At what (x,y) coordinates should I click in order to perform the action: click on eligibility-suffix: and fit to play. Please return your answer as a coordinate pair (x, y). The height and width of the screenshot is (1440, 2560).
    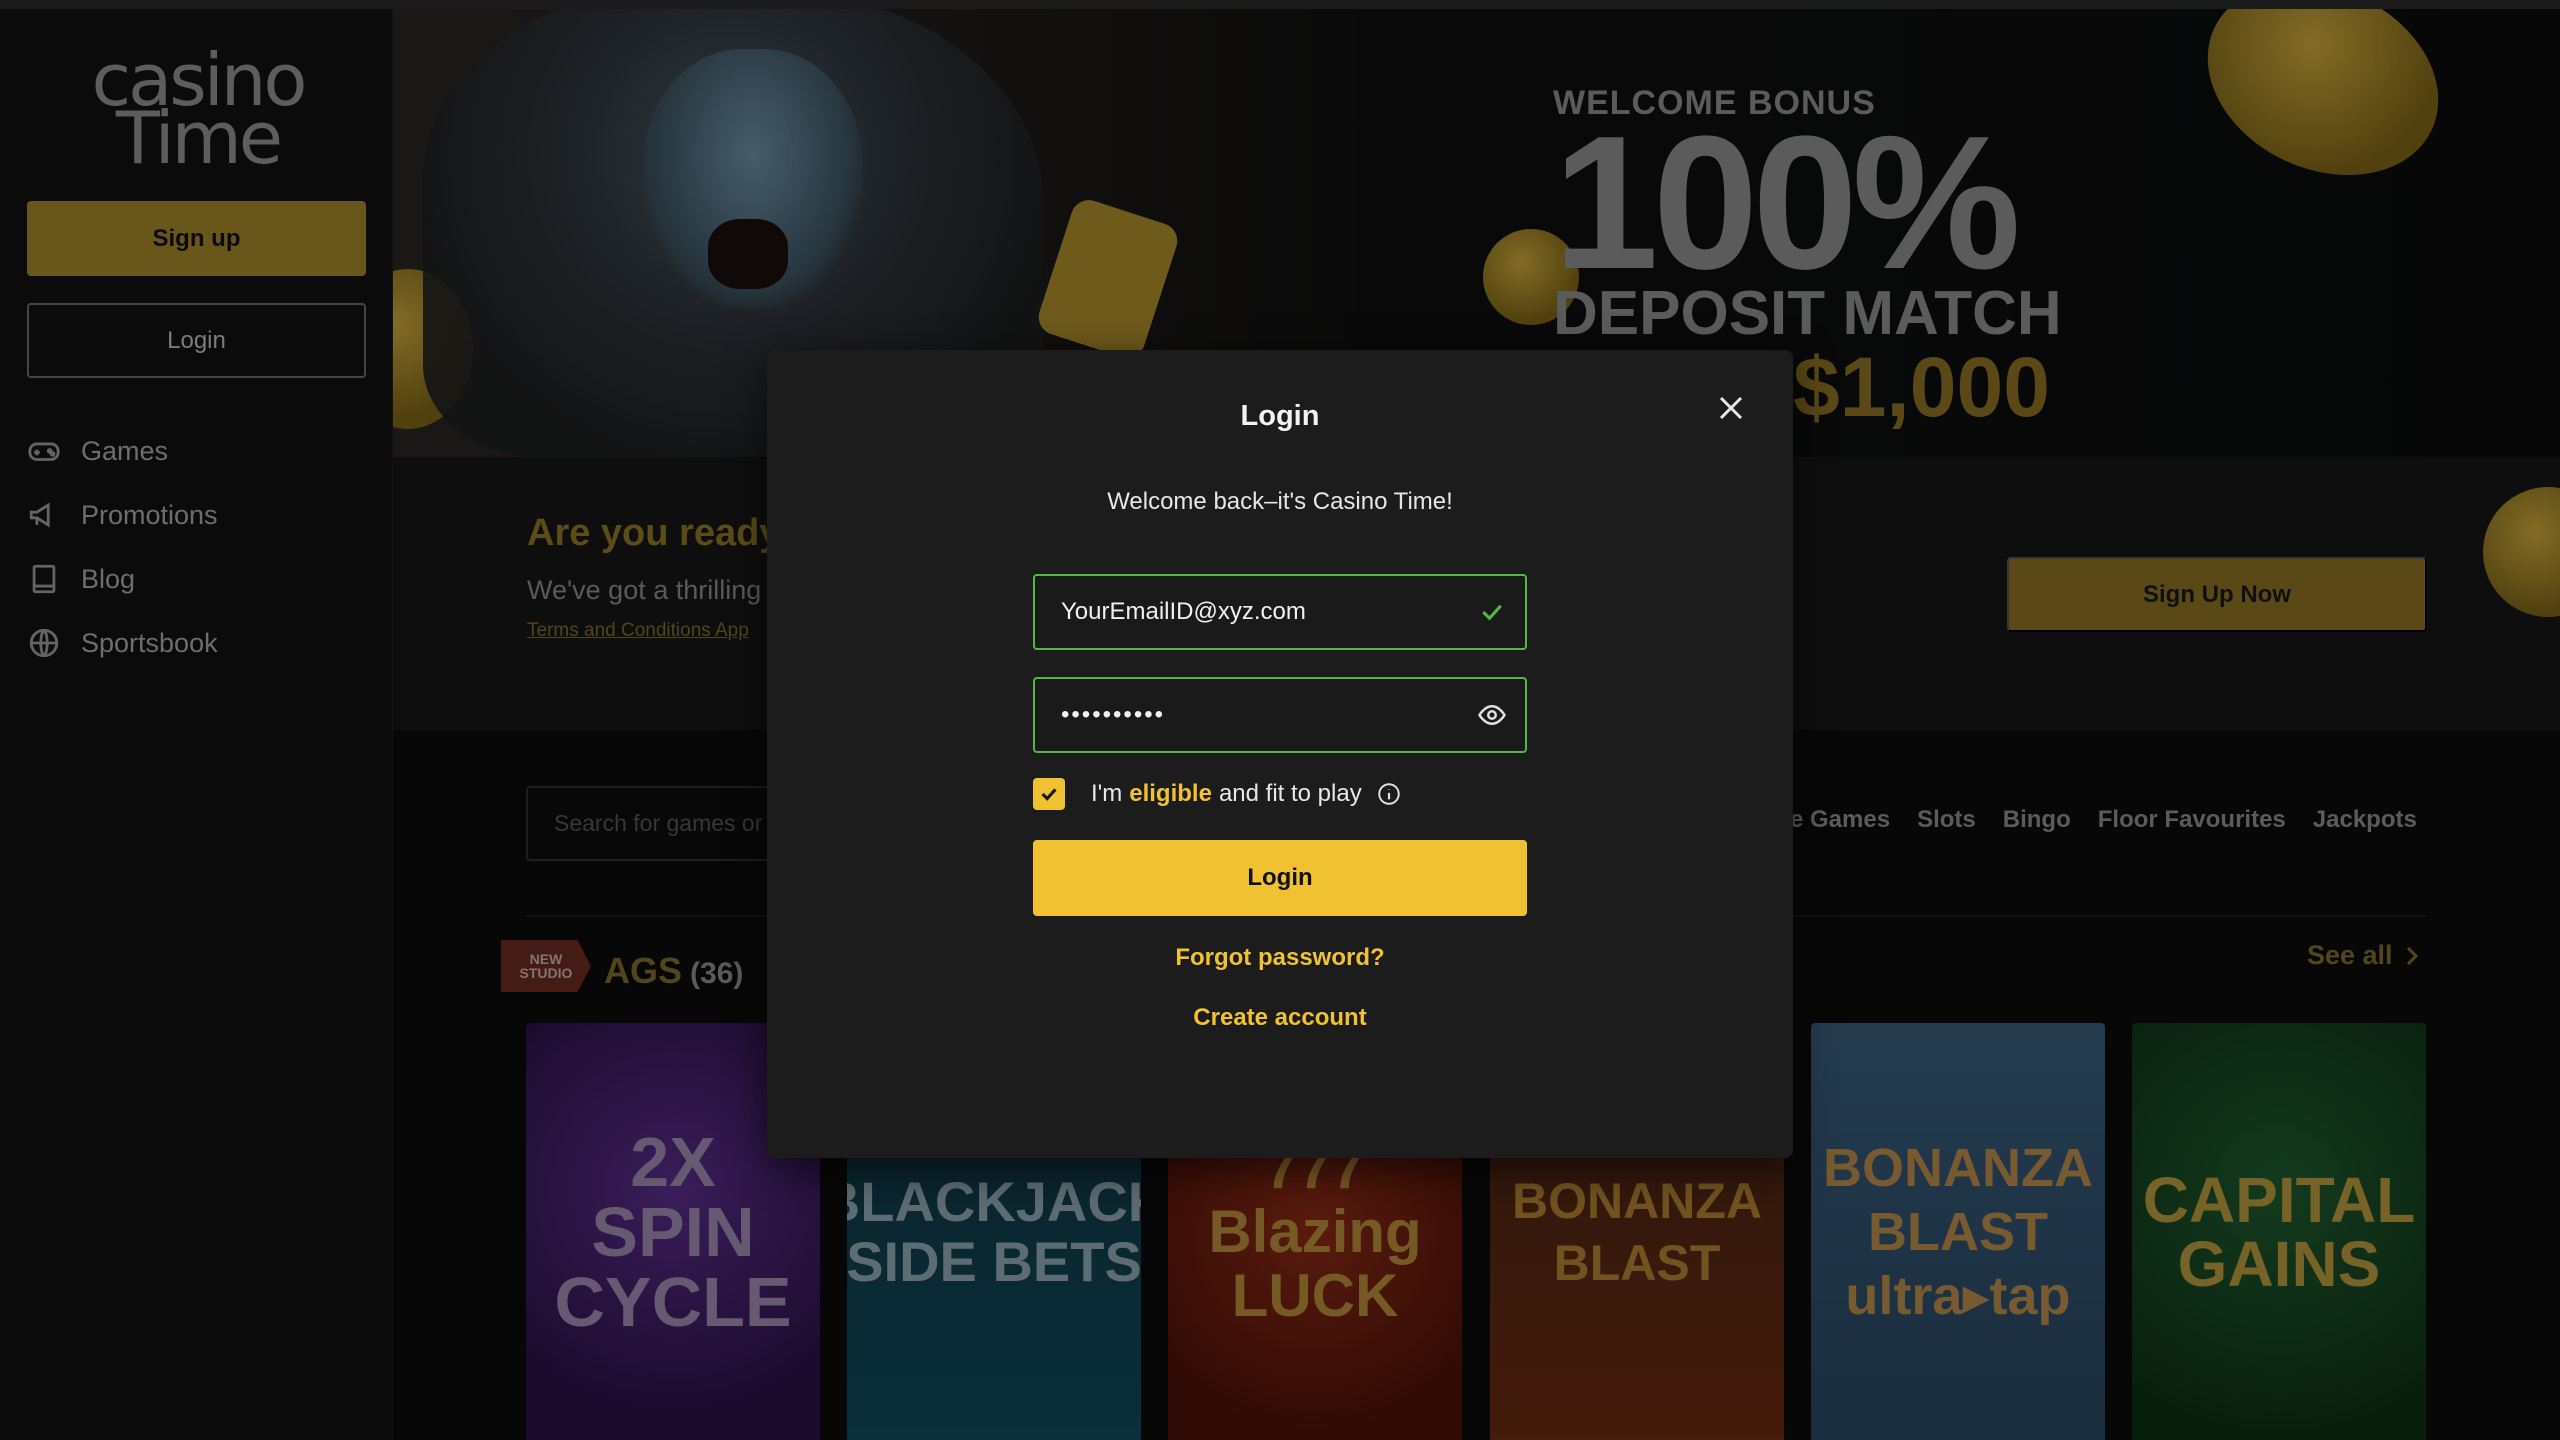
    Looking at the image, I should click on (1290, 793).